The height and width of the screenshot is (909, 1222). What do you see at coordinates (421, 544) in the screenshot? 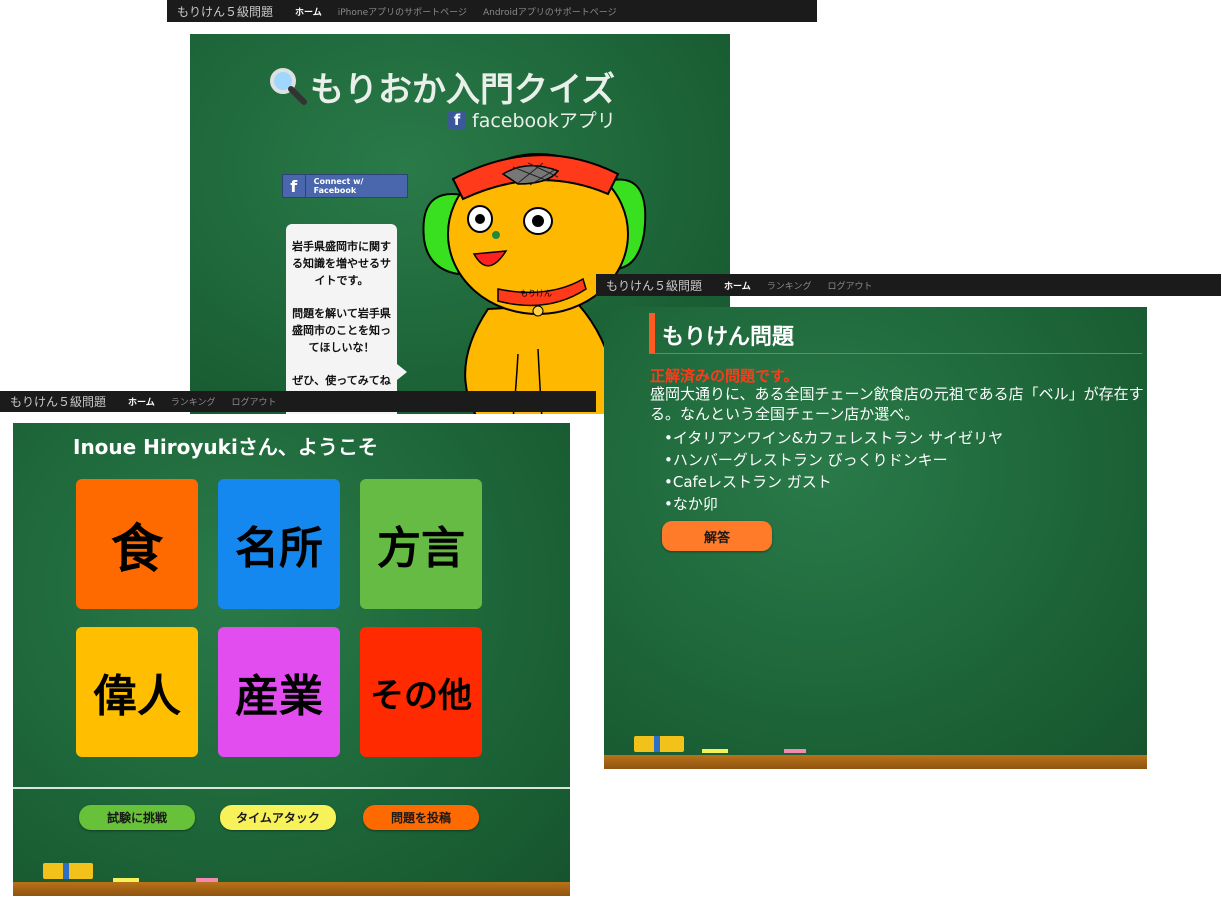
I see `category-dialect-tile: 方言` at bounding box center [421, 544].